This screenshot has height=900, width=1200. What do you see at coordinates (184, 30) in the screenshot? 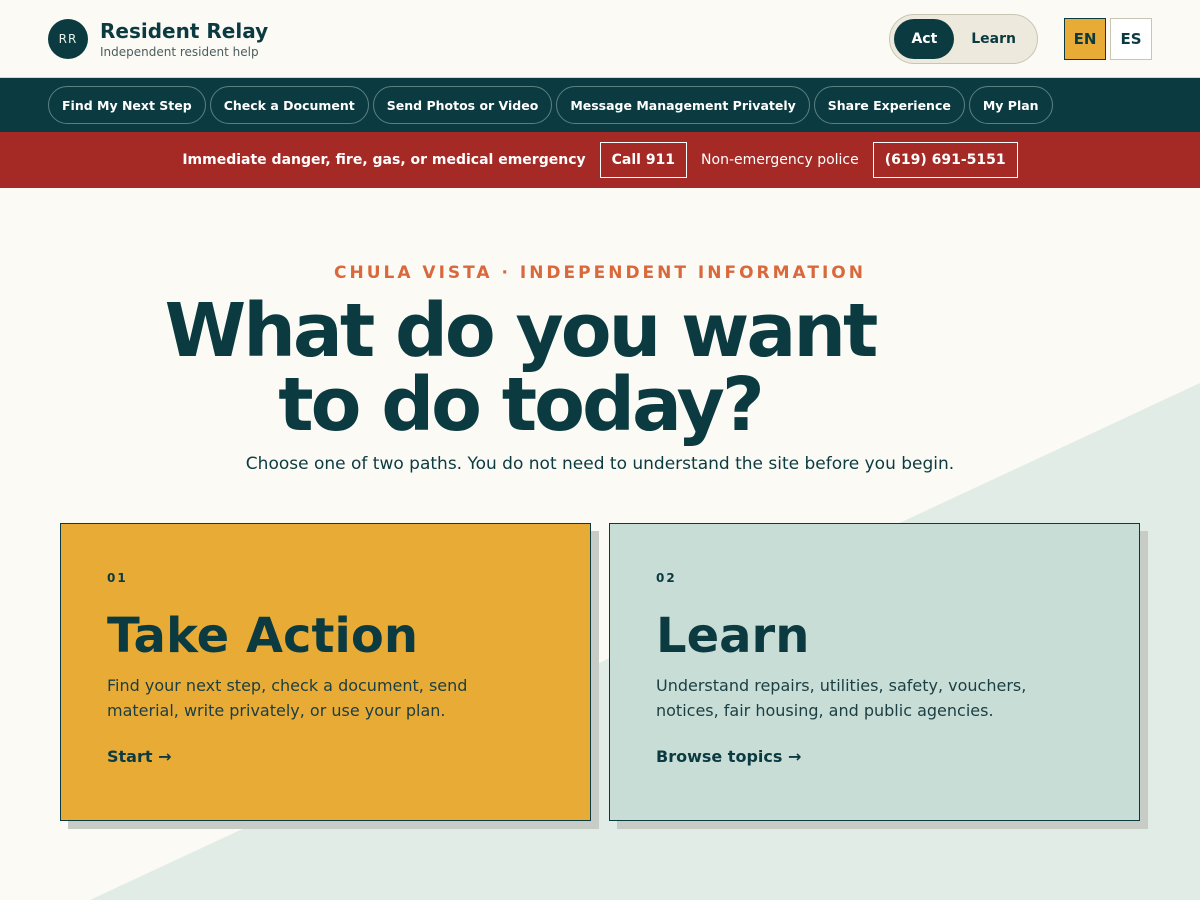
I see `brand-name: Resident Relay` at bounding box center [184, 30].